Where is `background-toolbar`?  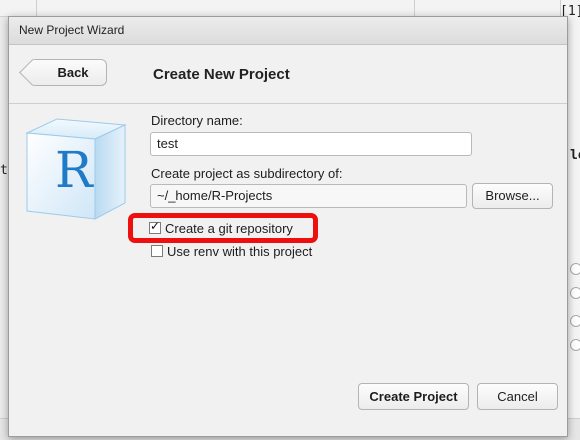 background-toolbar is located at coordinates (290, 8).